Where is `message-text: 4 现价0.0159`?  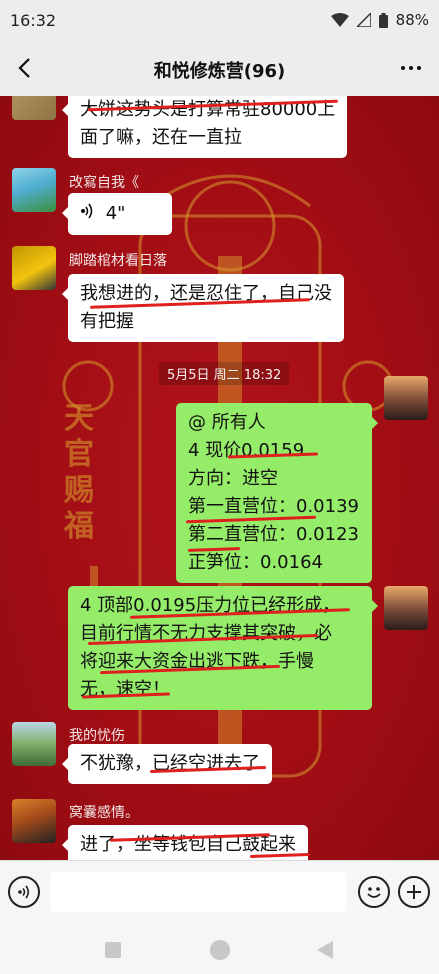 message-text: 4 现价0.0159 is located at coordinates (246, 450).